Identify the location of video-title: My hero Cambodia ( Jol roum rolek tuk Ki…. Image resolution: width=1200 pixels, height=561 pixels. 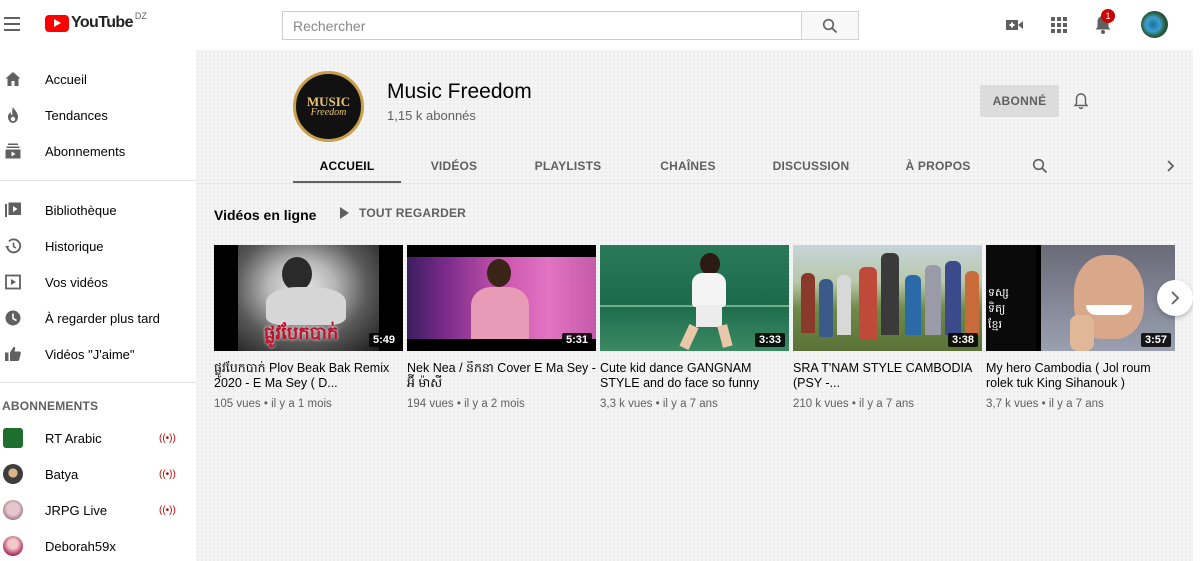
(1080, 376).